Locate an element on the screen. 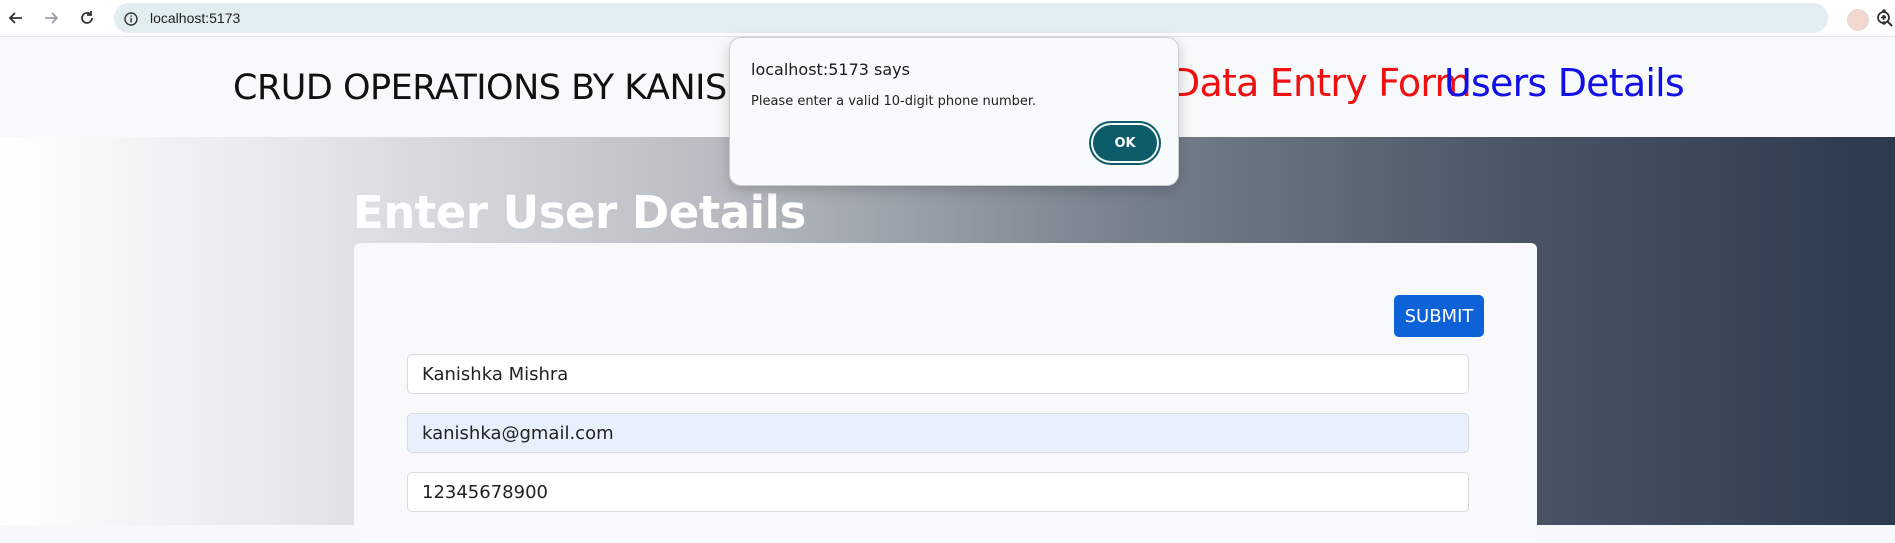  email-field: kanishka@gmail.com is located at coordinates (938, 433).